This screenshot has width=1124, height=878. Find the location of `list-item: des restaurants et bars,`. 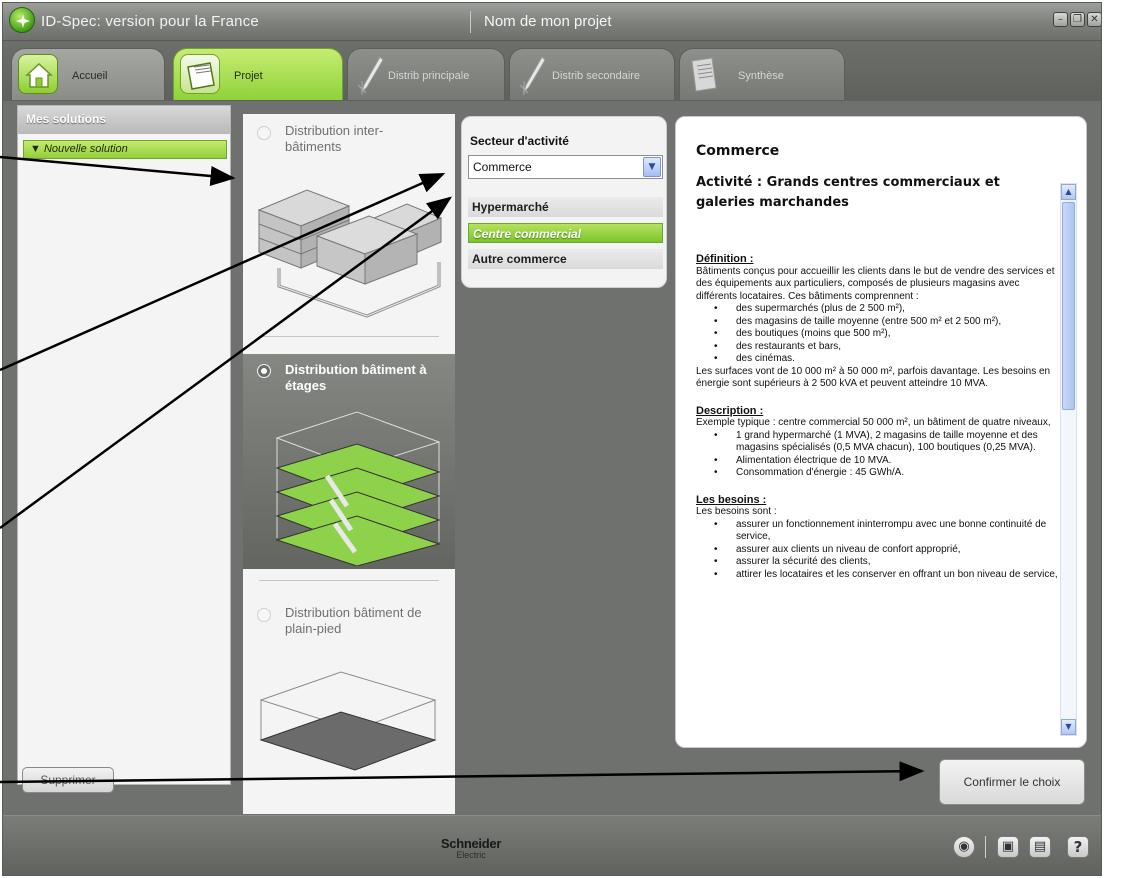

list-item: des restaurants et bars, is located at coordinates (886, 347).